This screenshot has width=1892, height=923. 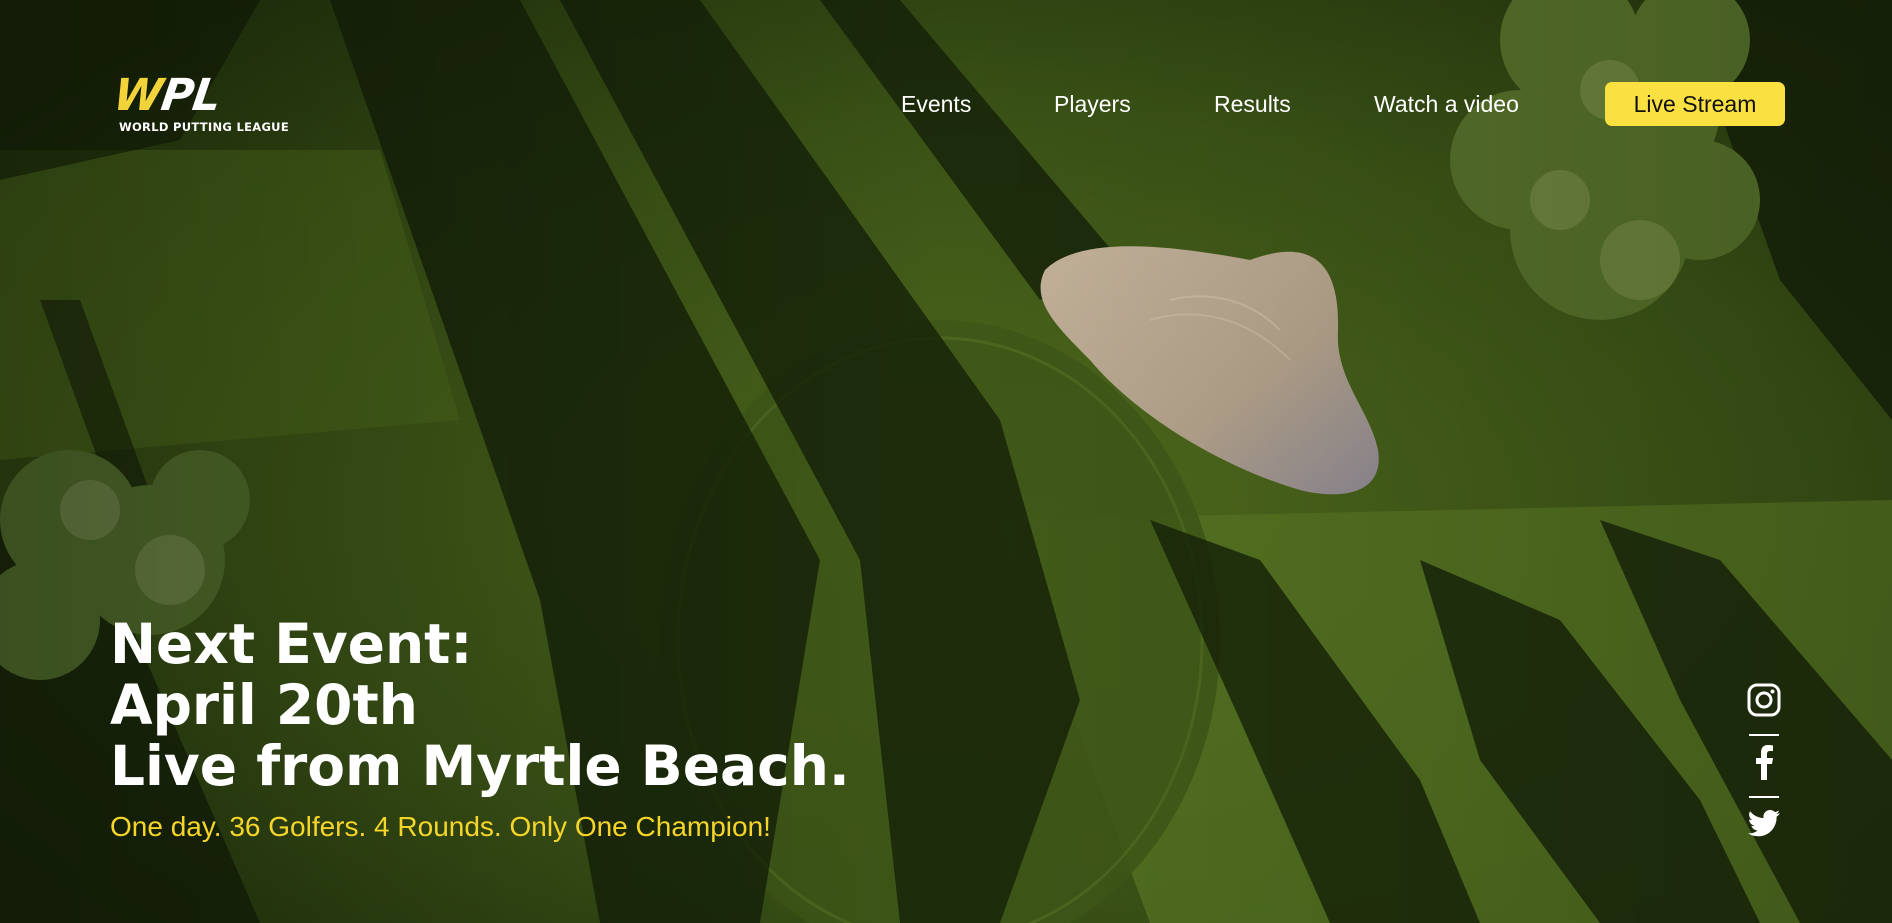 I want to click on live-stream-button: Live Stream, so click(x=1695, y=104).